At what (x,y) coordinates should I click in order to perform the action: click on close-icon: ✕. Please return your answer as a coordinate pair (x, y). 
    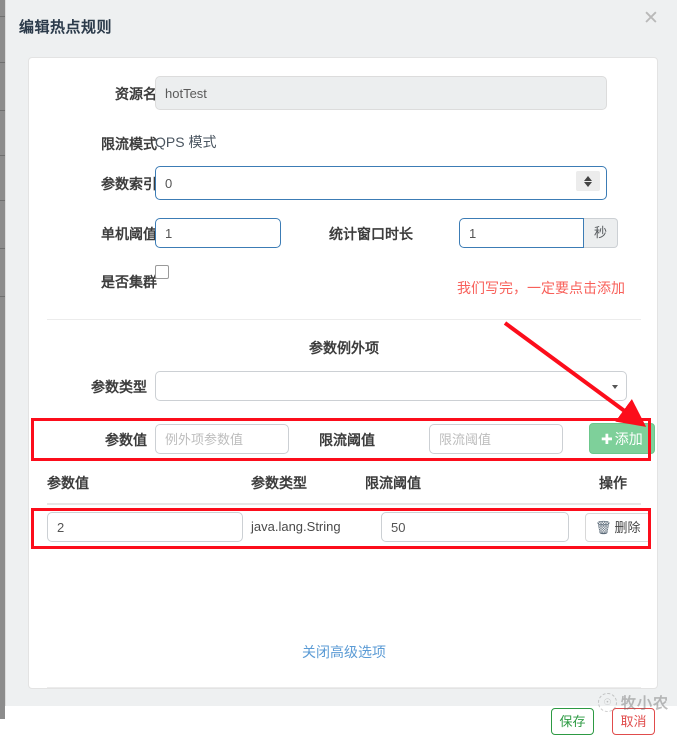
    Looking at the image, I should click on (651, 18).